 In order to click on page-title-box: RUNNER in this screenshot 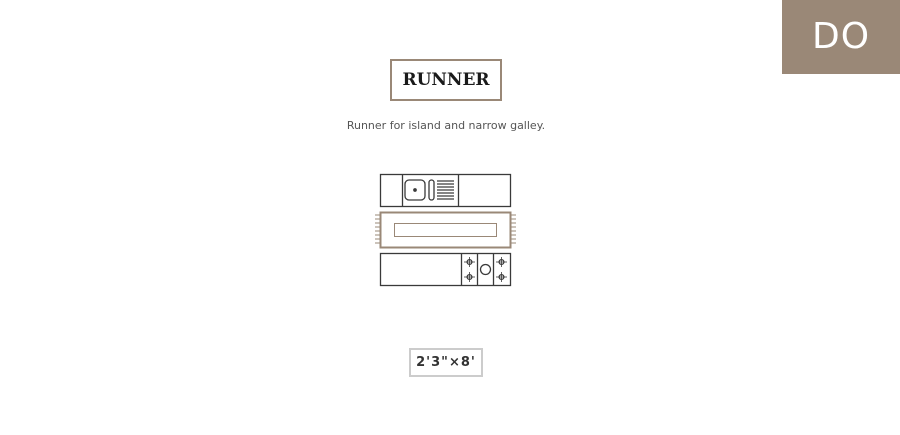, I will do `click(446, 80)`.